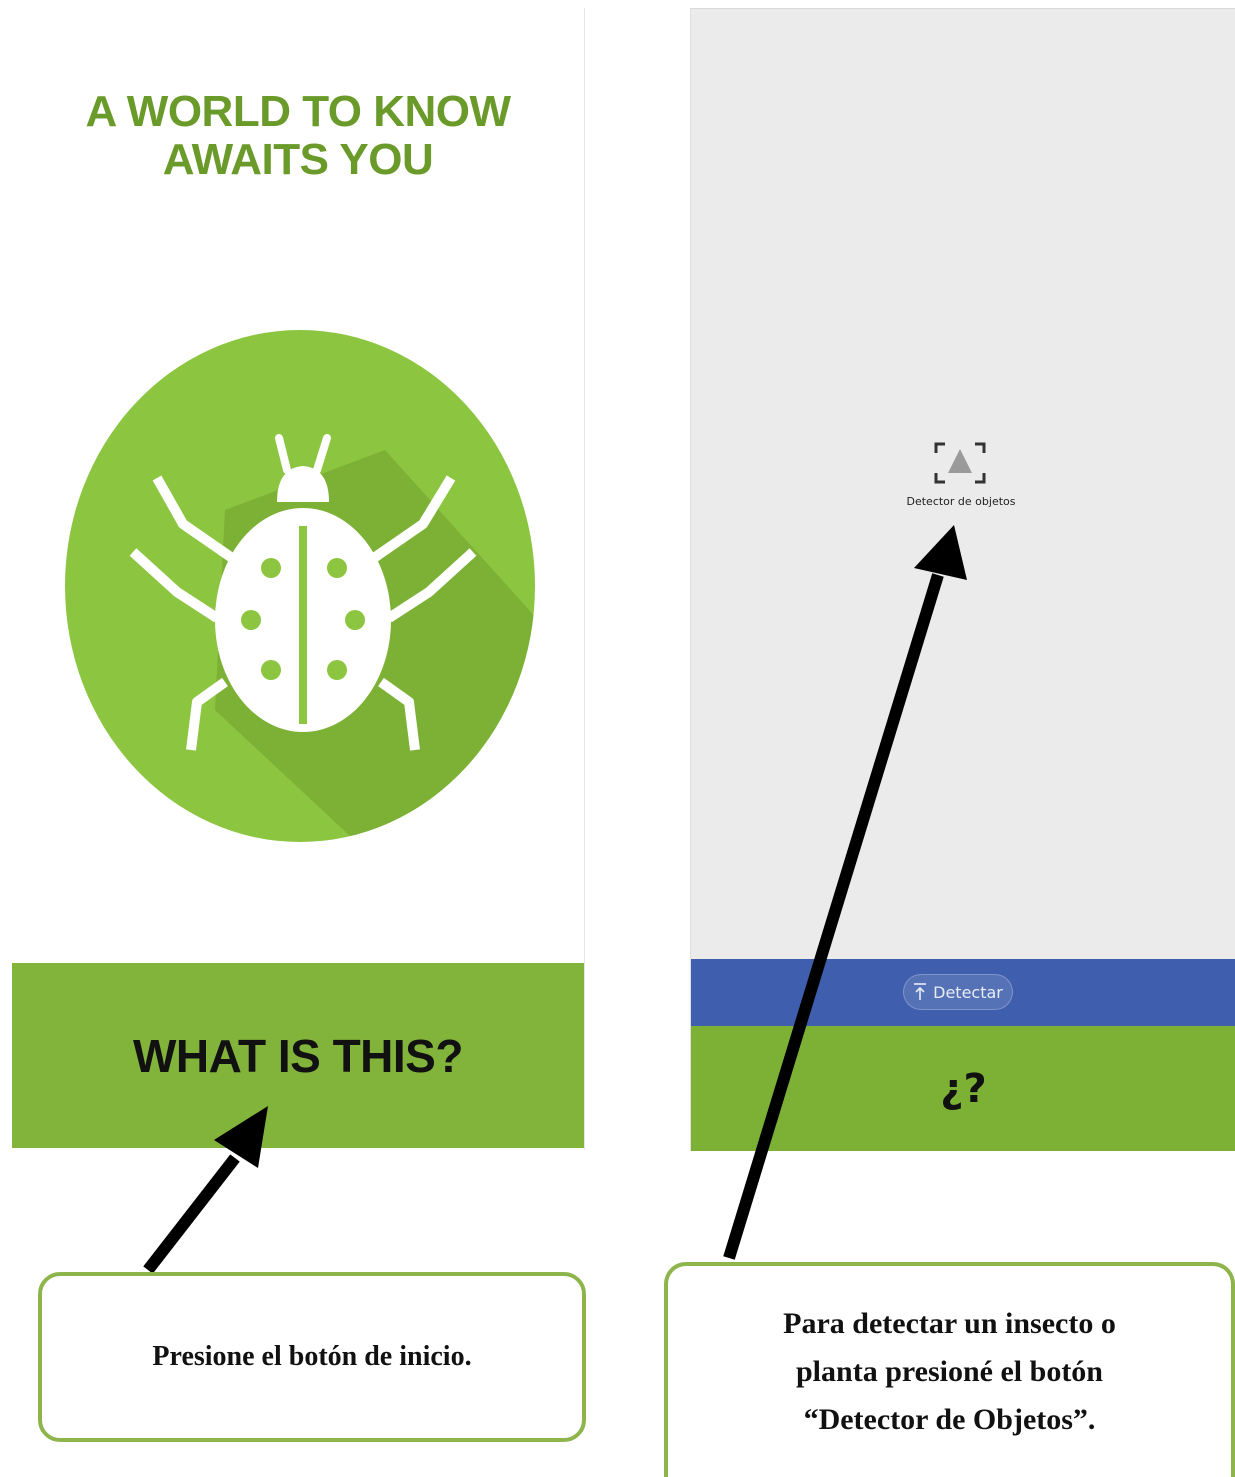  Describe the element at coordinates (968, 992) in the screenshot. I see `detect-button-label: Detectar` at that location.